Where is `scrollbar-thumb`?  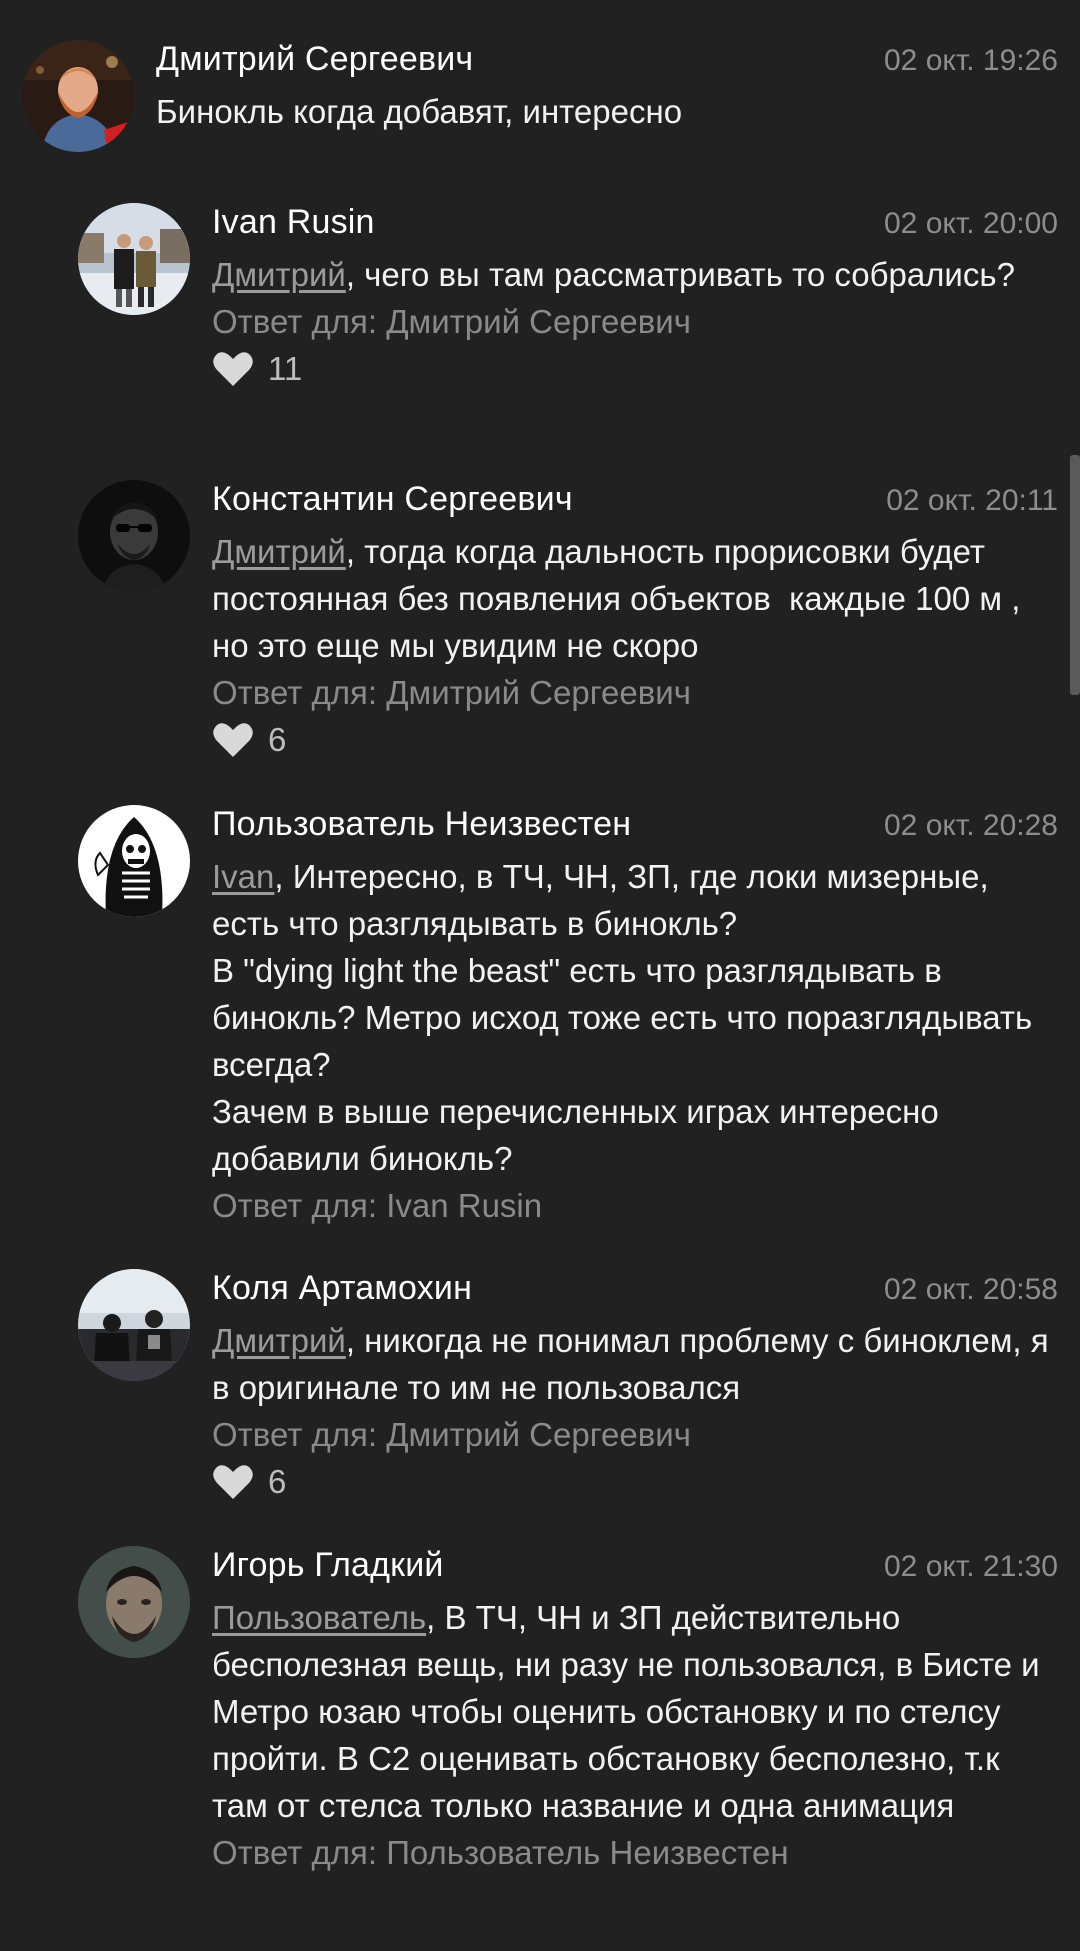
scrollbar-thumb is located at coordinates (1075, 575).